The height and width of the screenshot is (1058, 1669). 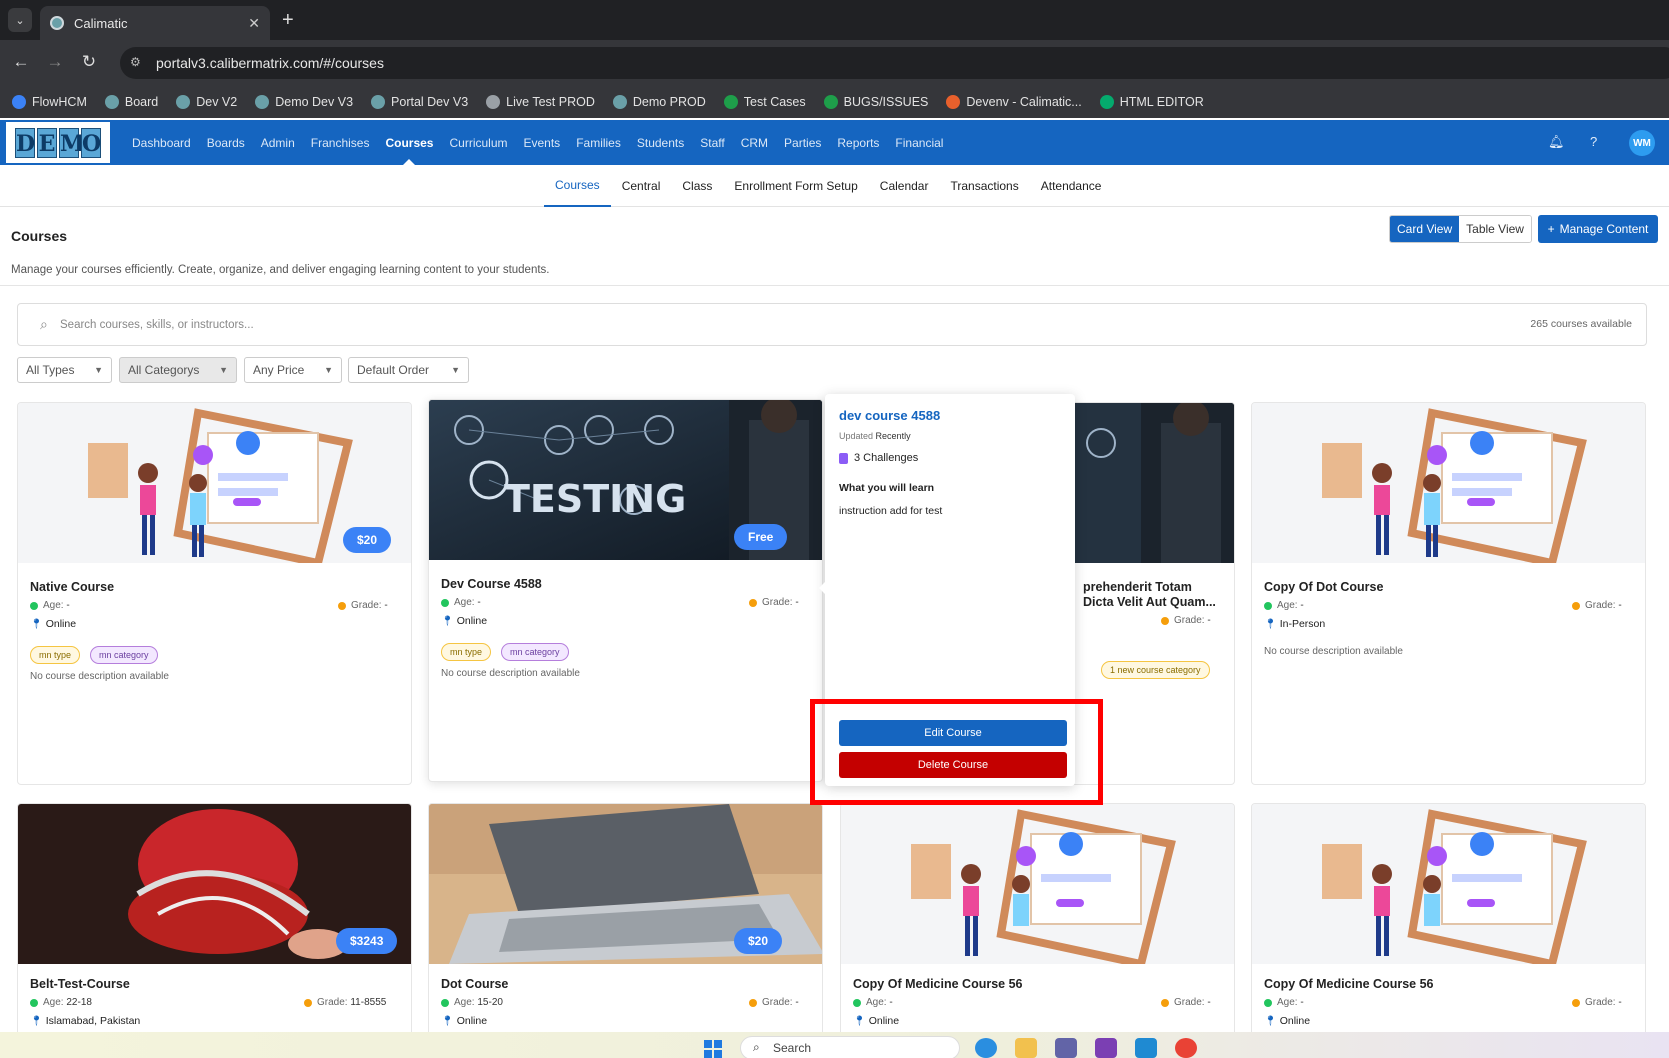 I want to click on bookmark-label: Demo Dev V3, so click(x=314, y=102).